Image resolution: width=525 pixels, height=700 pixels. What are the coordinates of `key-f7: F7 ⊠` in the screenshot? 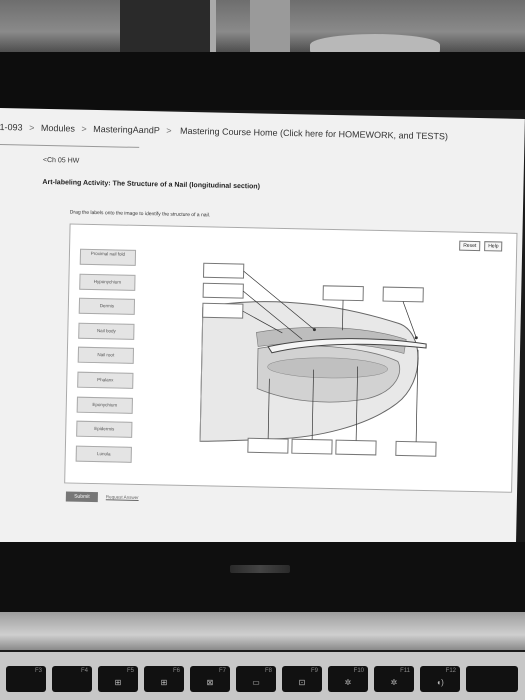 It's located at (210, 679).